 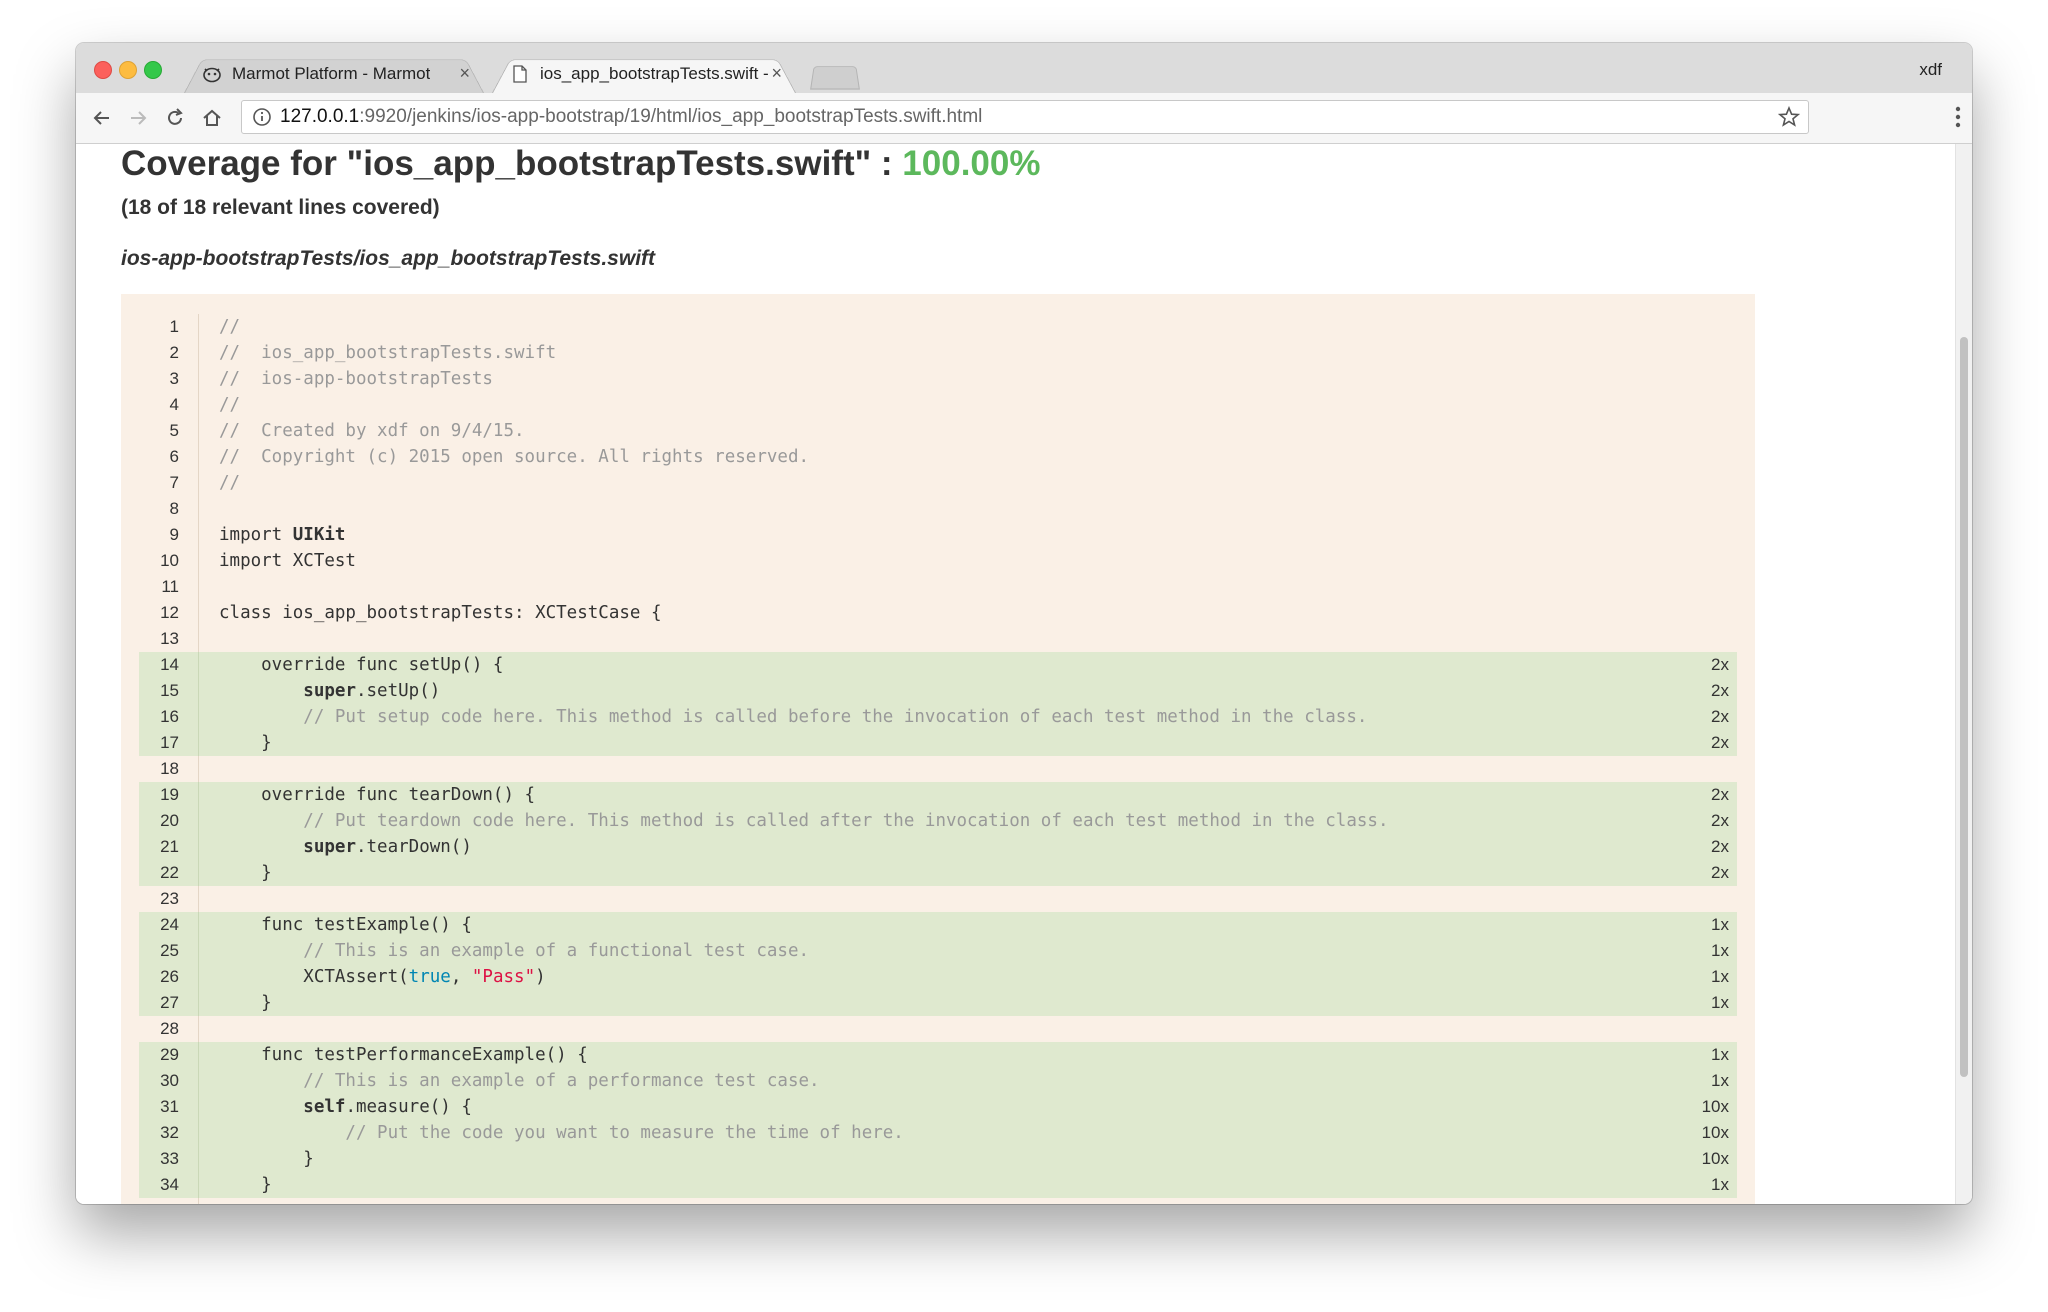 I want to click on code-line: 21 super.tearDown() 2x, so click(x=938, y=847).